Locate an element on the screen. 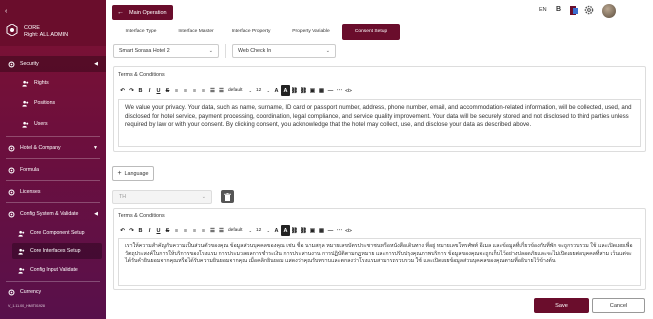 The image size is (653, 319). tab-consent-setup: Consent Setup is located at coordinates (371, 32).